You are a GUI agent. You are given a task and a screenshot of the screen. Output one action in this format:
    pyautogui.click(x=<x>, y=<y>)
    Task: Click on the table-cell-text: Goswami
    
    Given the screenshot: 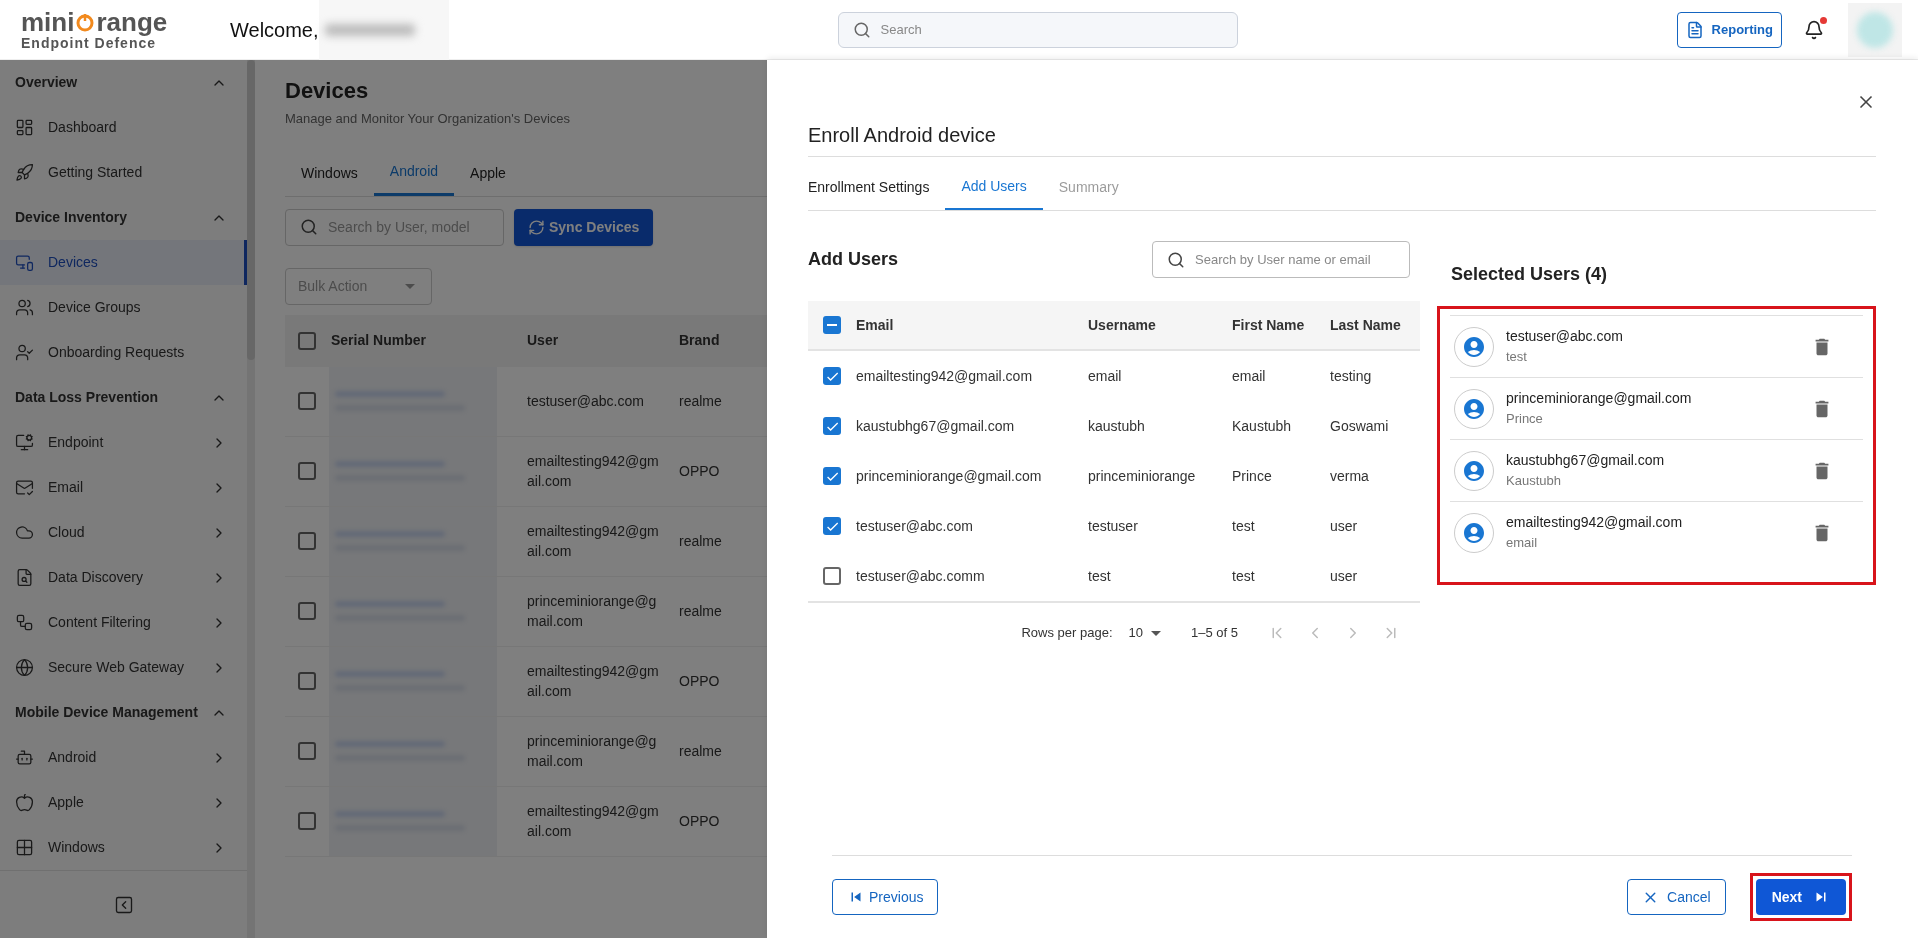 What is the action you would take?
    pyautogui.click(x=1359, y=426)
    